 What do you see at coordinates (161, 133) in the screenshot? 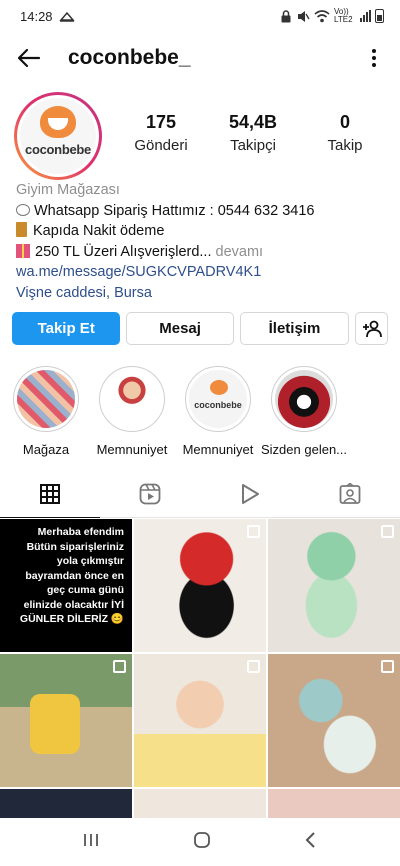
I see `stat-posts: 175 Gönderi` at bounding box center [161, 133].